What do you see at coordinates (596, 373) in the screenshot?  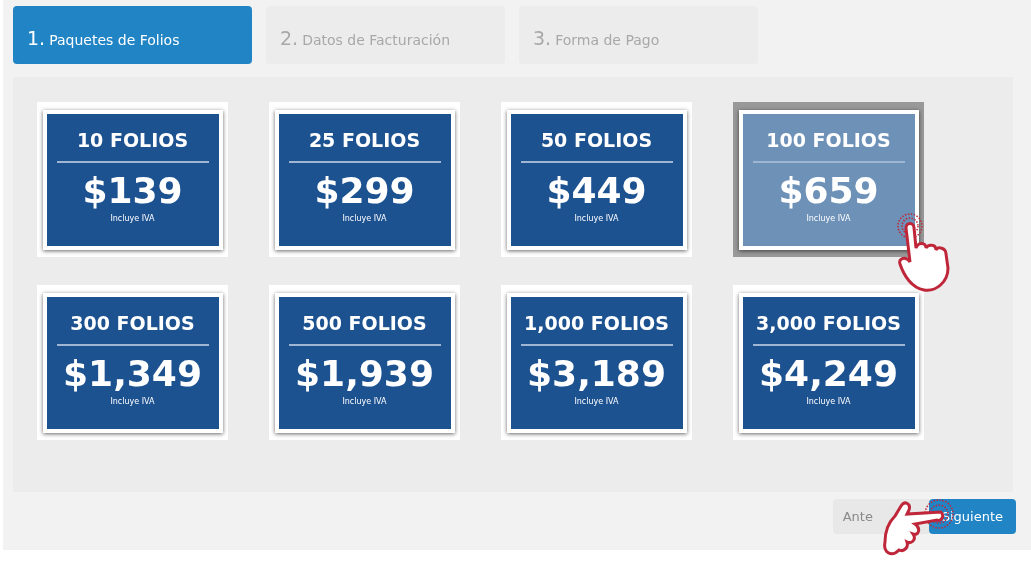 I see `package-price: $3,189` at bounding box center [596, 373].